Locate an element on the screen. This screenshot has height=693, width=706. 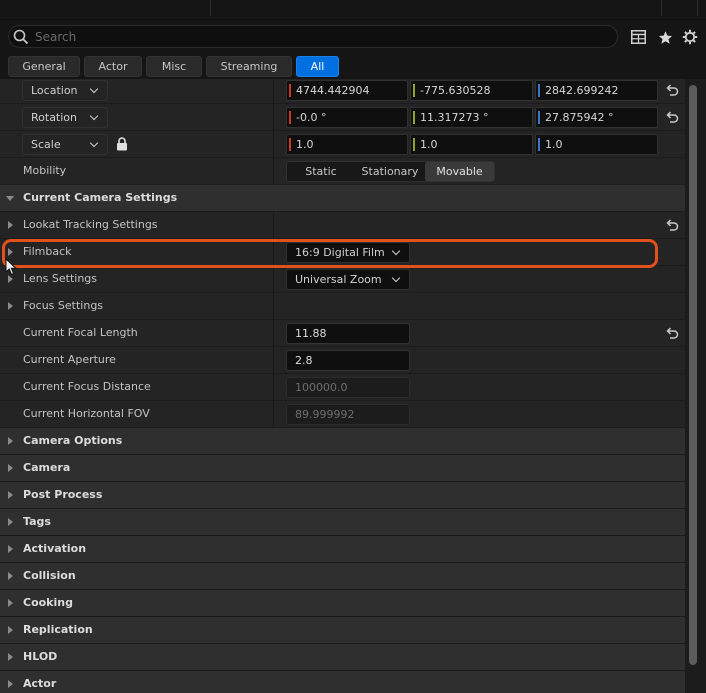
category-collision: Collision is located at coordinates (342, 576).